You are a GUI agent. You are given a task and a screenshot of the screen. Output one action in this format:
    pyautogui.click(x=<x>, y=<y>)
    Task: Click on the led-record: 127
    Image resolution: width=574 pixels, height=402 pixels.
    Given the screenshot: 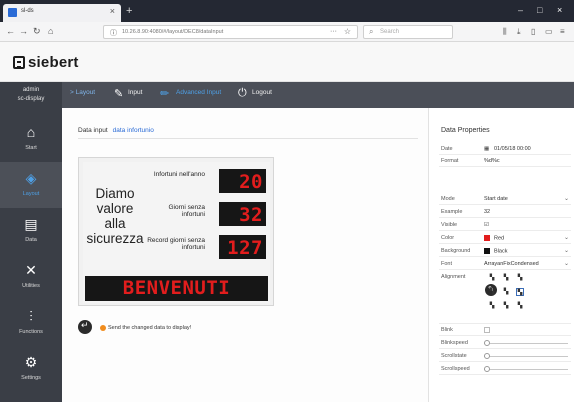 What is the action you would take?
    pyautogui.click(x=242, y=247)
    